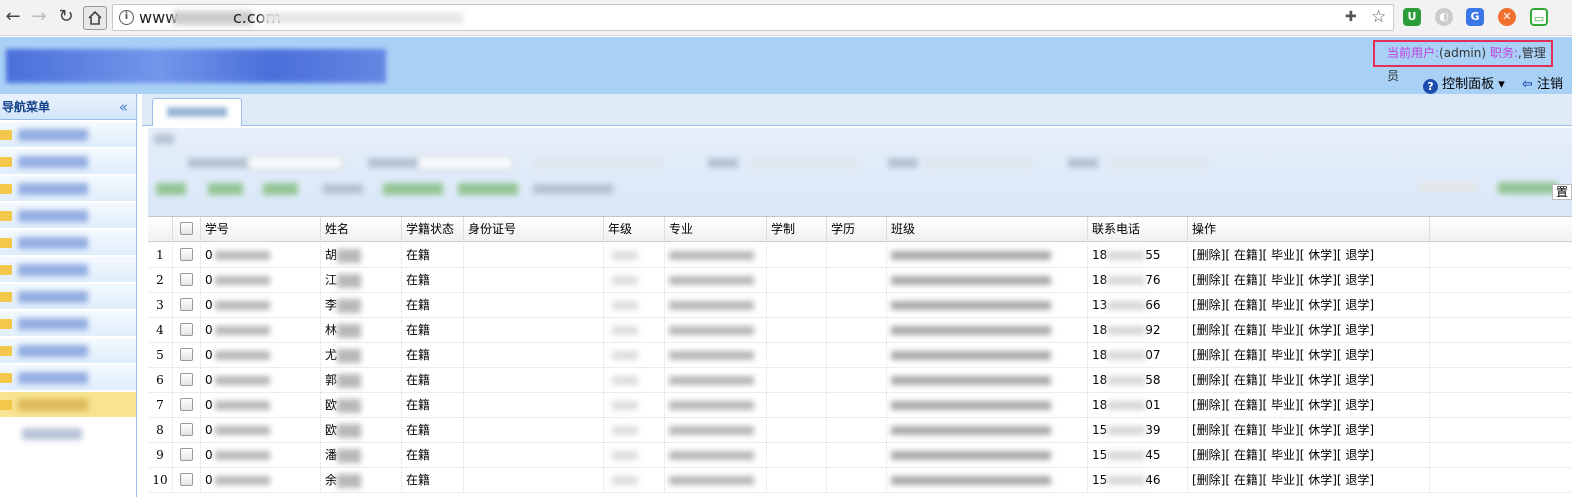 The image size is (1572, 497). Describe the element at coordinates (753, 17) in the screenshot. I see `address-bar: i www c.com ✚ ☆` at that location.